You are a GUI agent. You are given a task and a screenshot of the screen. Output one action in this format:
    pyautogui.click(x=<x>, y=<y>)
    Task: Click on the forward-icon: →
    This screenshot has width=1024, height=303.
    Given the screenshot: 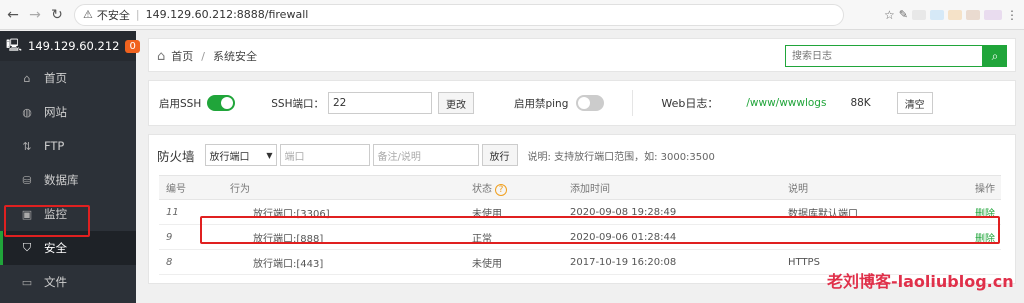 What is the action you would take?
    pyautogui.click(x=35, y=15)
    